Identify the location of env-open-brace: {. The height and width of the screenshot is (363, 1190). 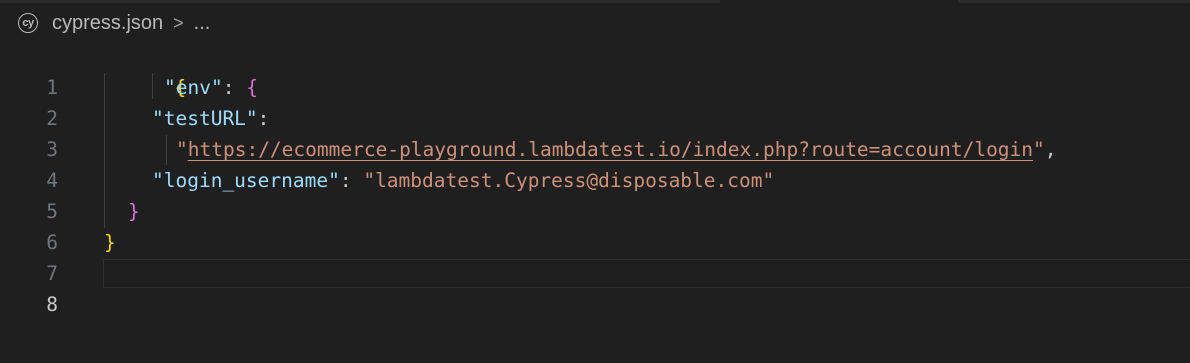
(252, 87).